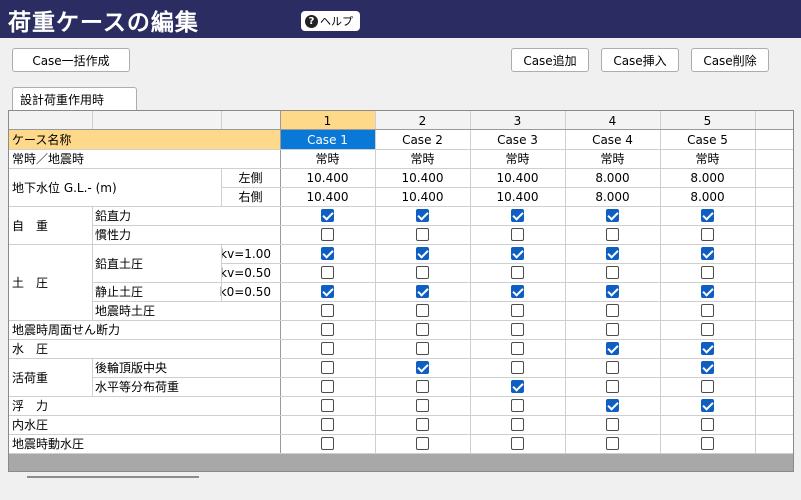  I want to click on column-header: 5, so click(707, 120).